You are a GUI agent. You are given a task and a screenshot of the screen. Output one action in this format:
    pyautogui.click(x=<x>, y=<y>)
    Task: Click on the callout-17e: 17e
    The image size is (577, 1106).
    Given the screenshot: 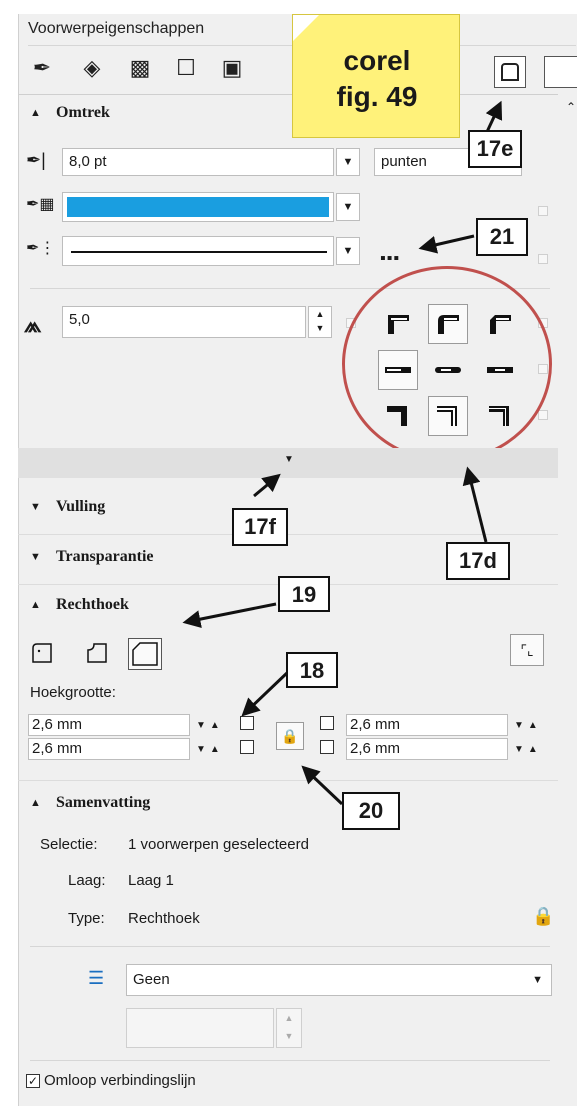 What is the action you would take?
    pyautogui.click(x=495, y=149)
    